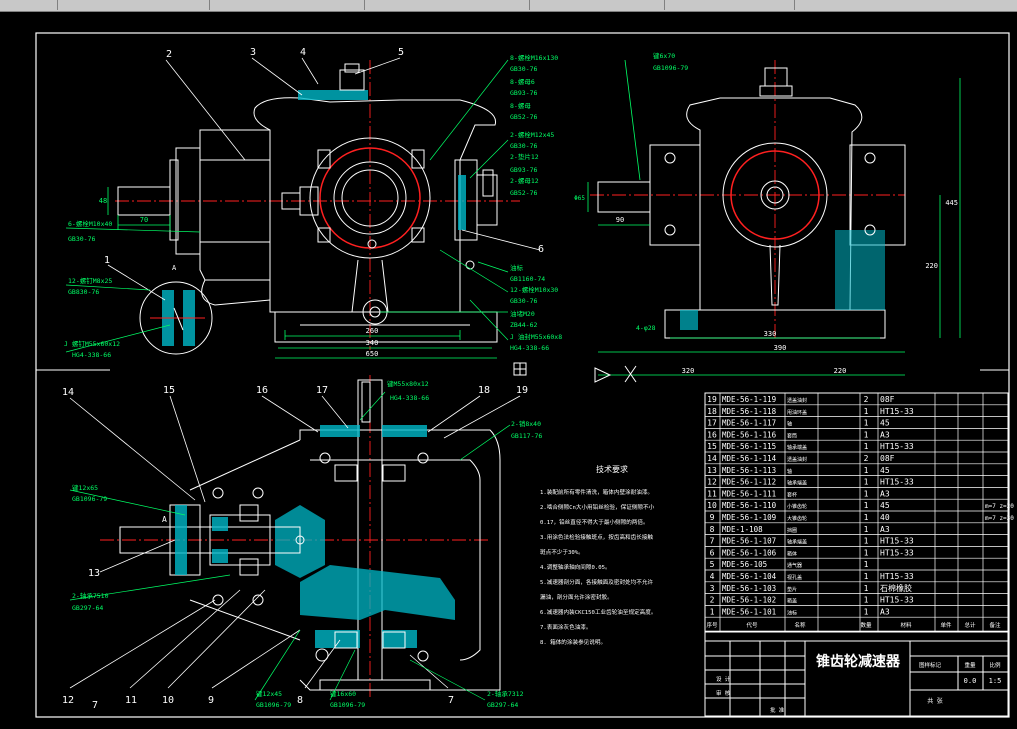  What do you see at coordinates (797, 412) in the screenshot?
I see `bom-name: 甩油环盖` at bounding box center [797, 412].